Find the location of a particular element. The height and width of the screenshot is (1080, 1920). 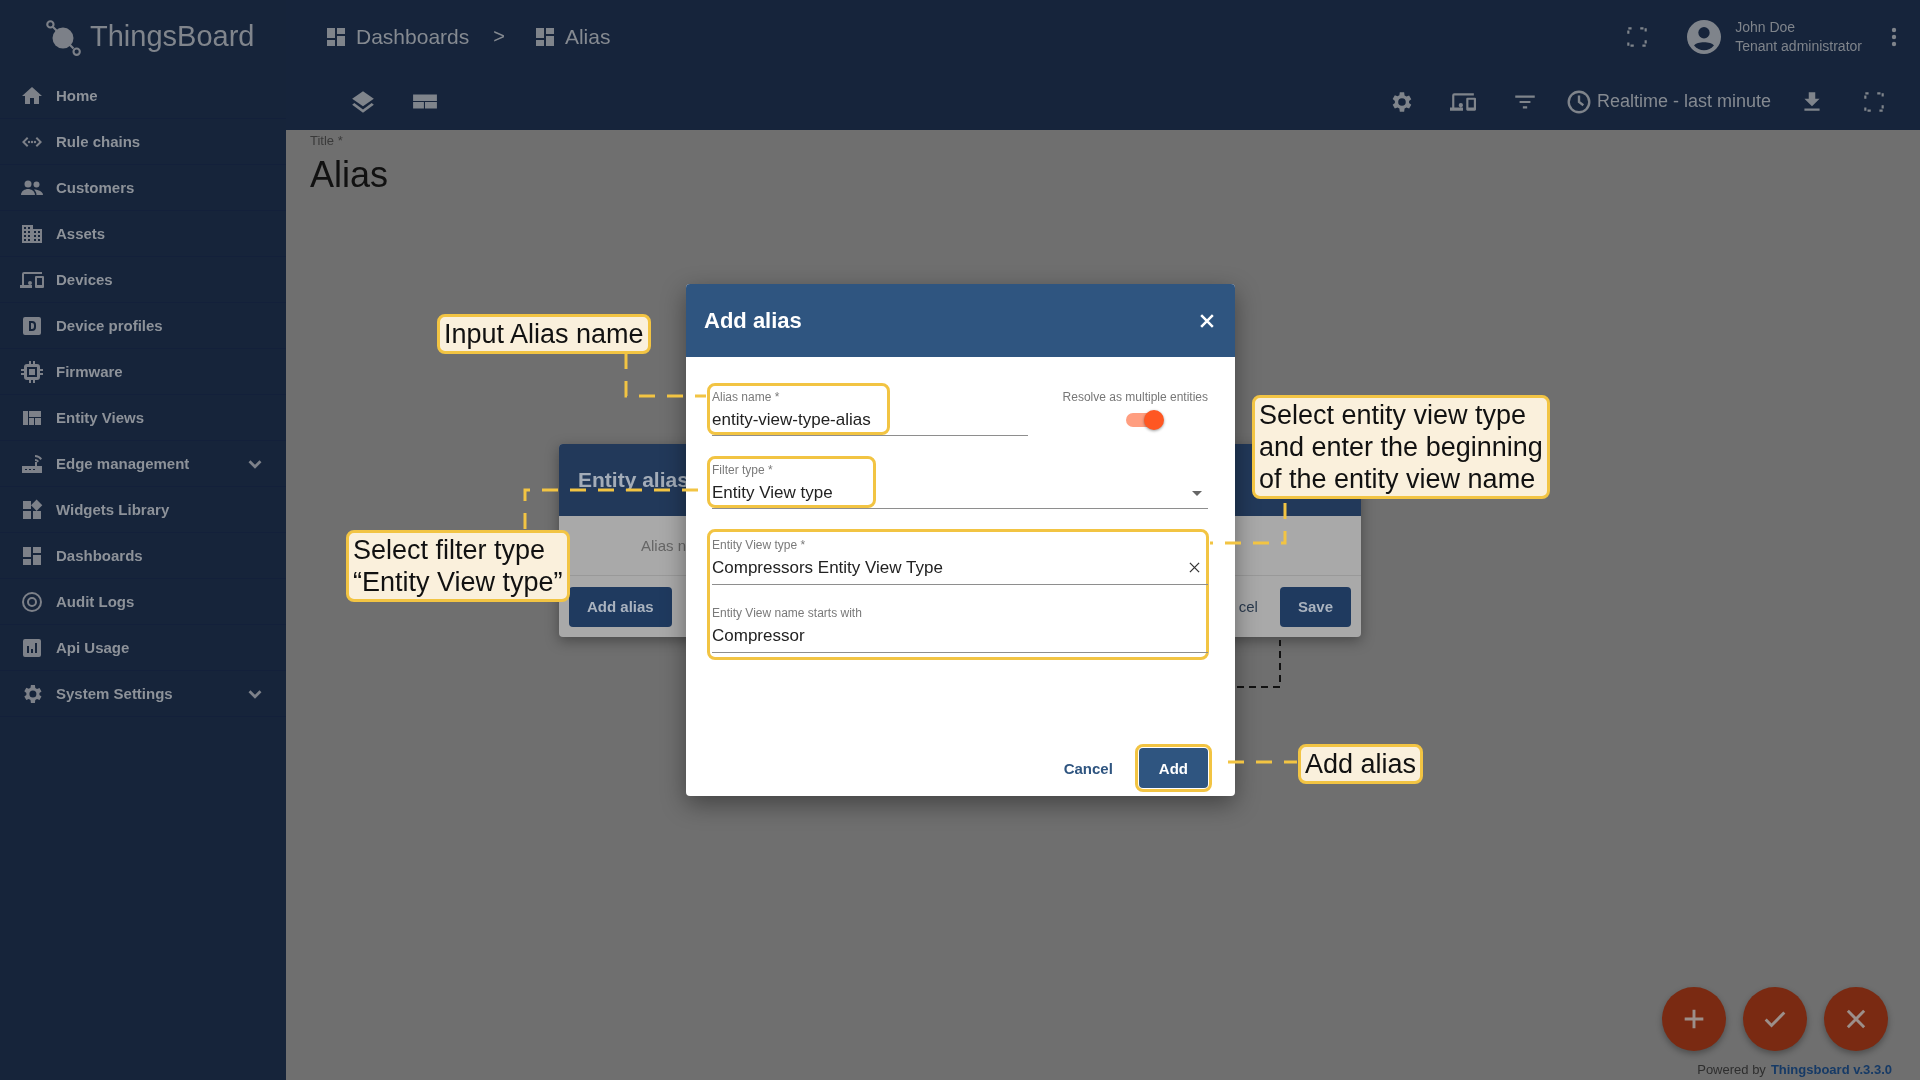

powered-by-text: Powered by is located at coordinates (1731, 1069).